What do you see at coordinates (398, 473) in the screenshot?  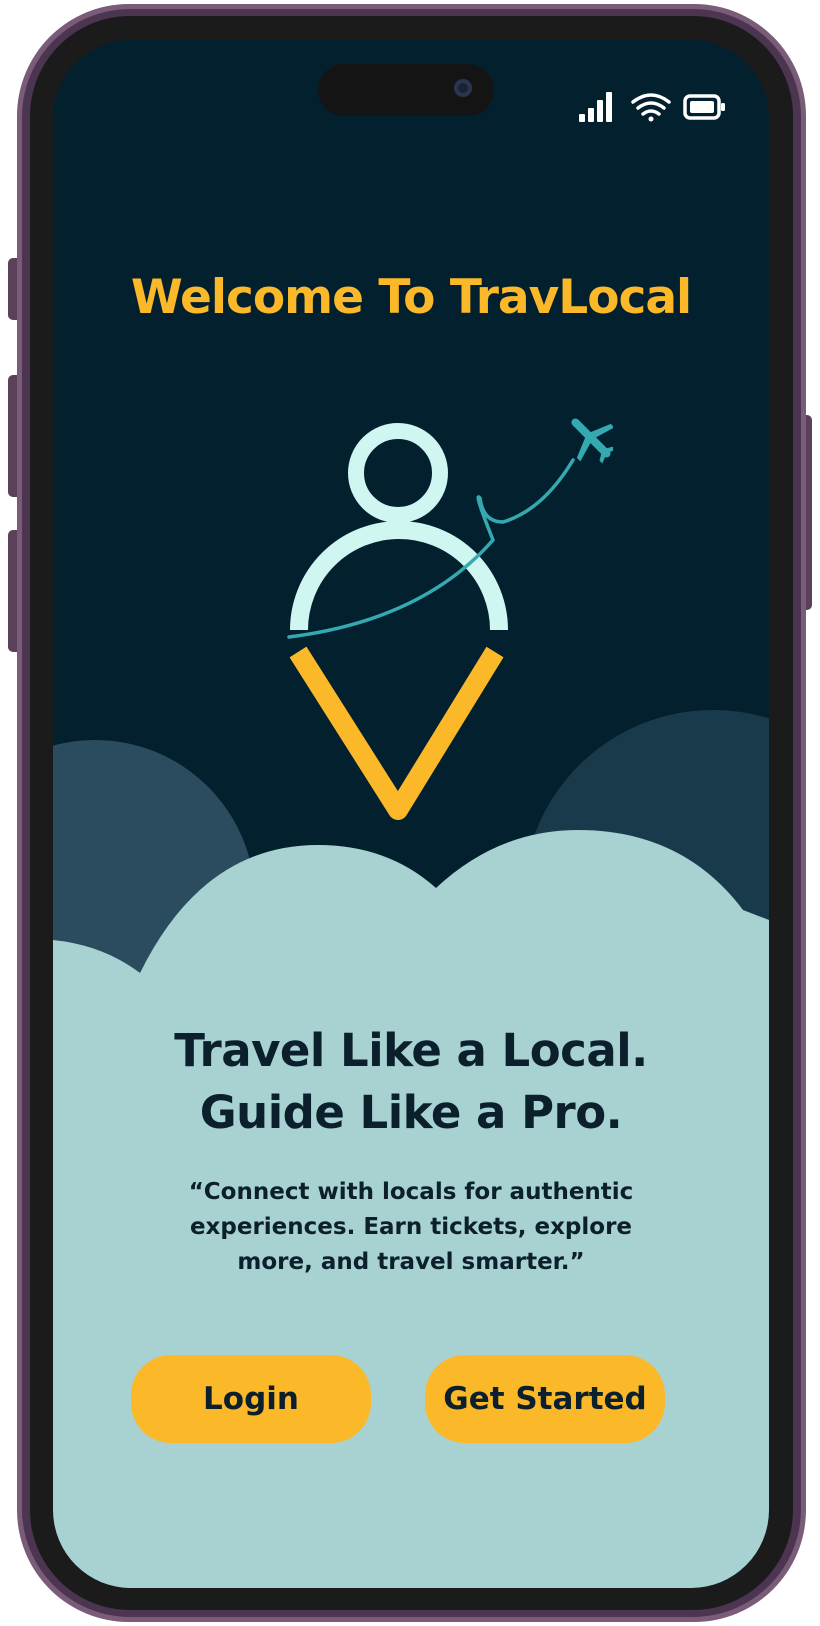 I see `person-head` at bounding box center [398, 473].